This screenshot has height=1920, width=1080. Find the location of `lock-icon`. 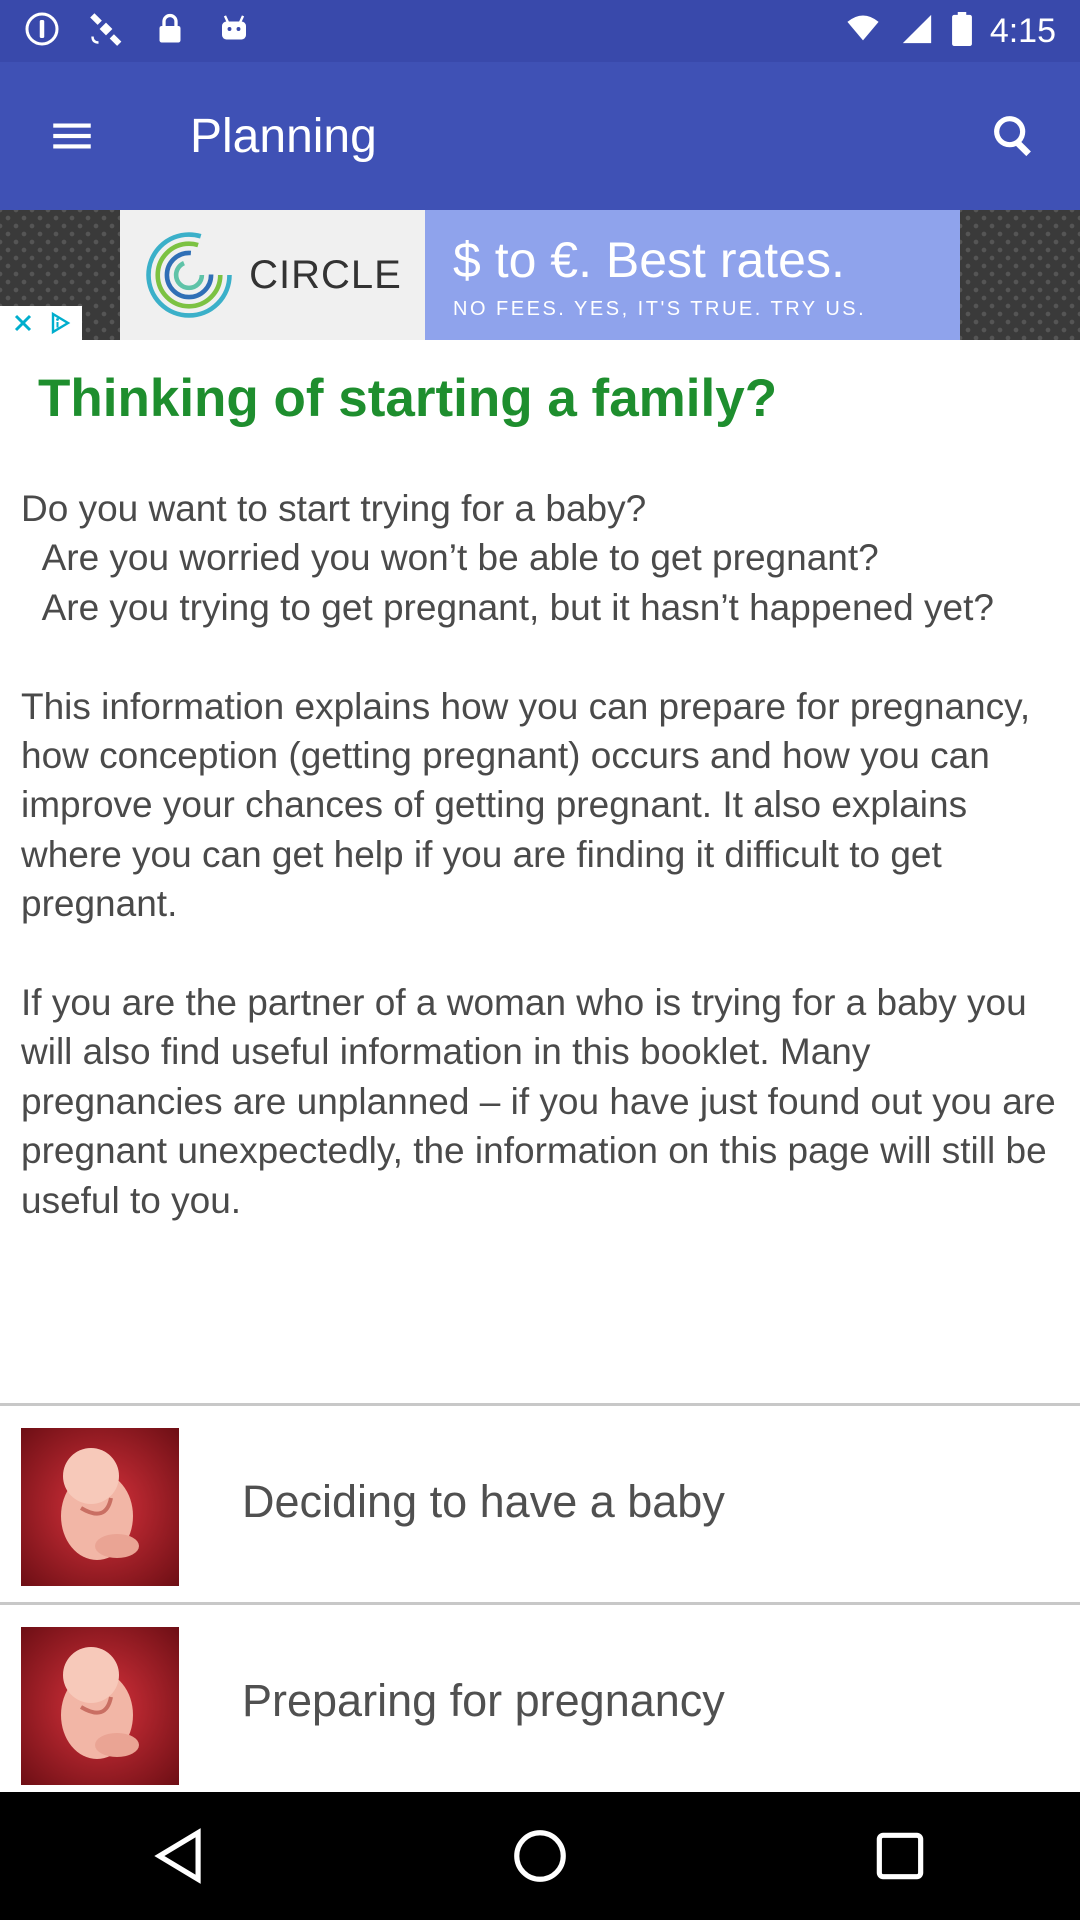

lock-icon is located at coordinates (170, 31).